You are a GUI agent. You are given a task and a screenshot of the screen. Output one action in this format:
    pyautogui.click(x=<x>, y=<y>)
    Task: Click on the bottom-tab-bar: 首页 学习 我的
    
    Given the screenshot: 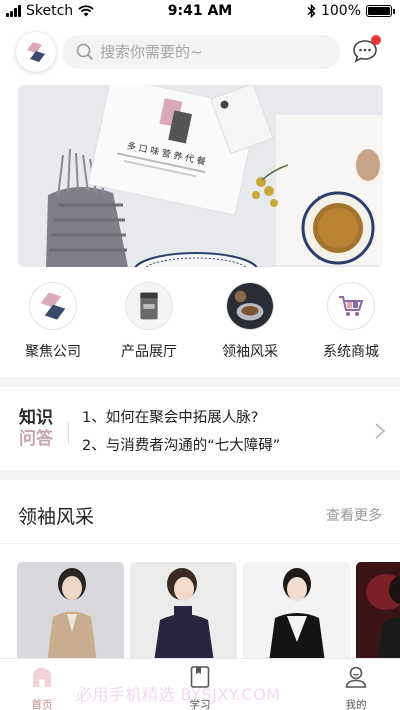 What is the action you would take?
    pyautogui.click(x=200, y=684)
    